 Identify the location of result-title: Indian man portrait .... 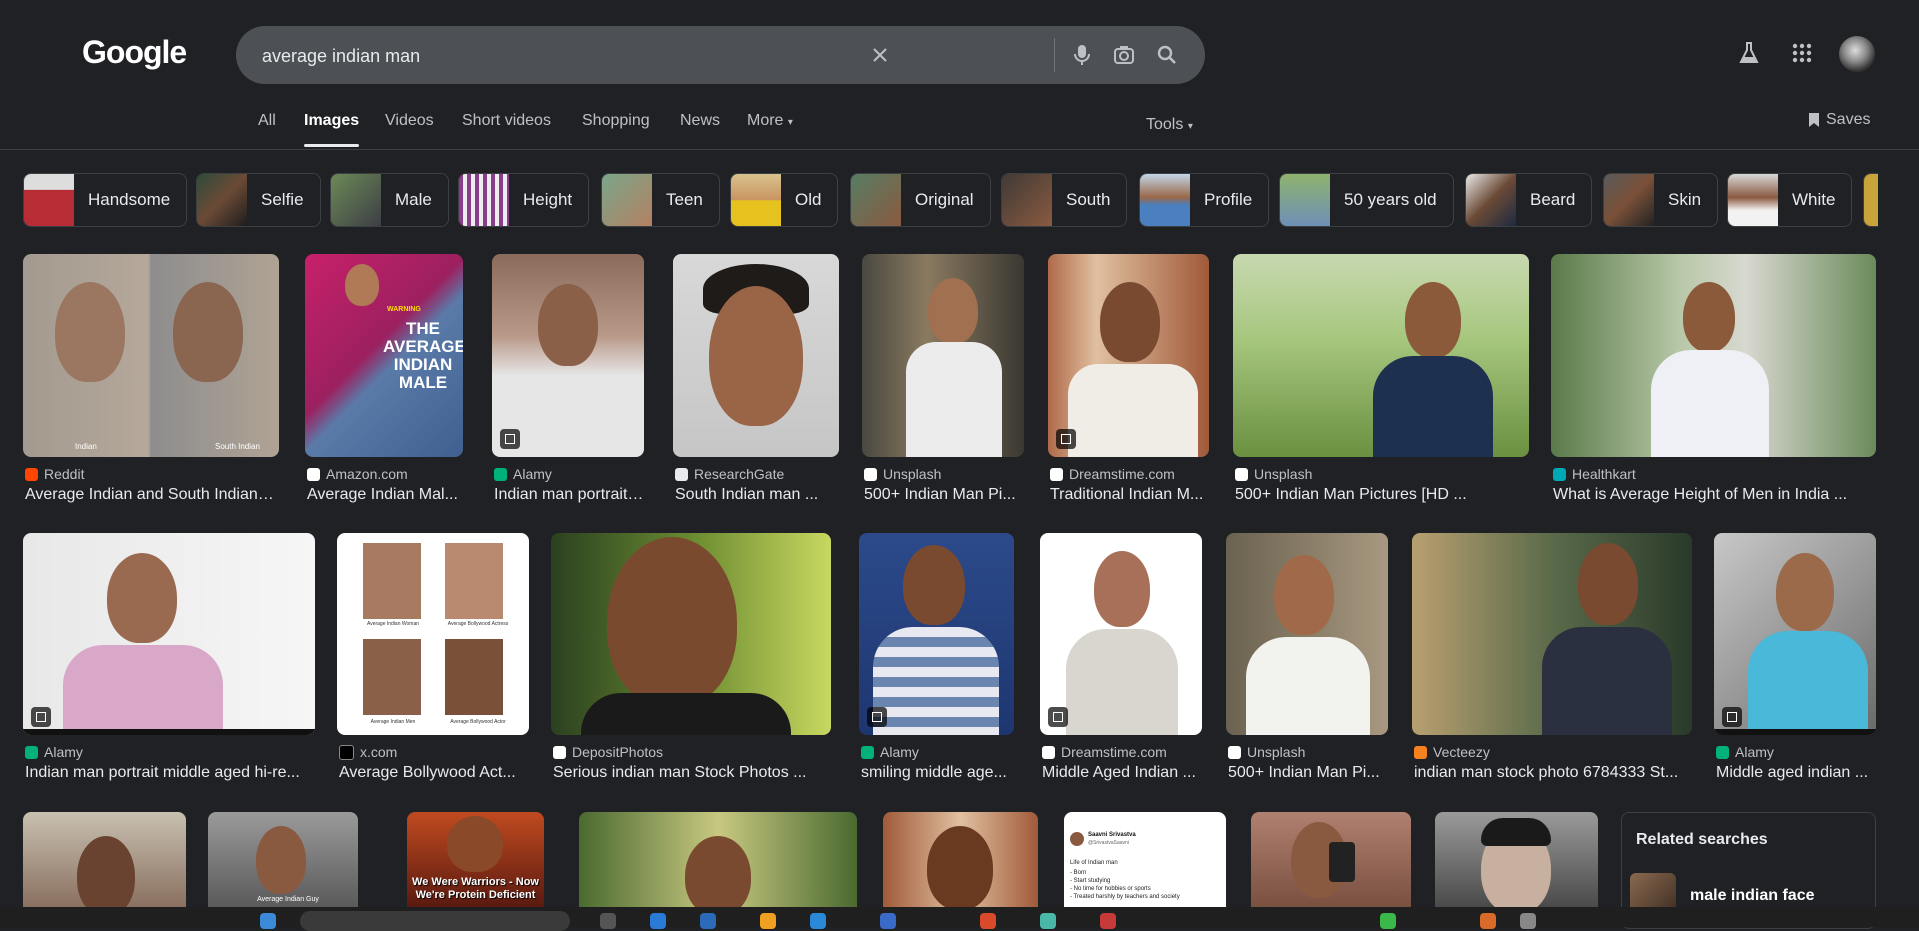
(569, 495).